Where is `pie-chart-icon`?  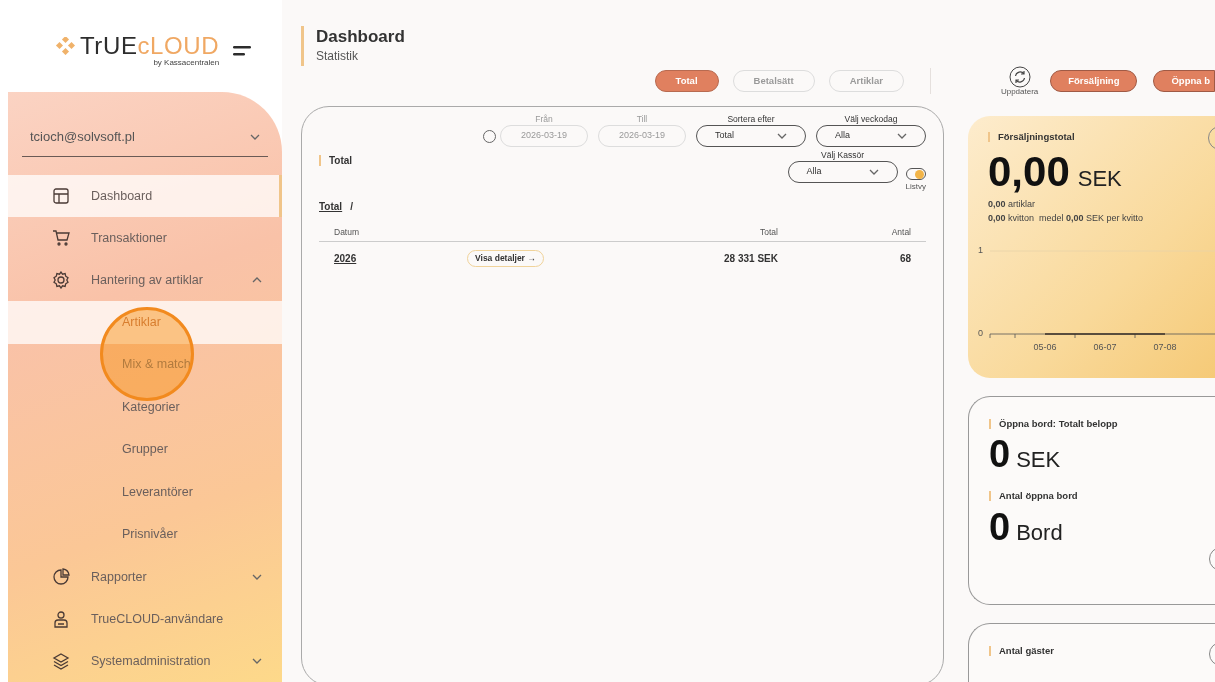
pie-chart-icon is located at coordinates (61, 577).